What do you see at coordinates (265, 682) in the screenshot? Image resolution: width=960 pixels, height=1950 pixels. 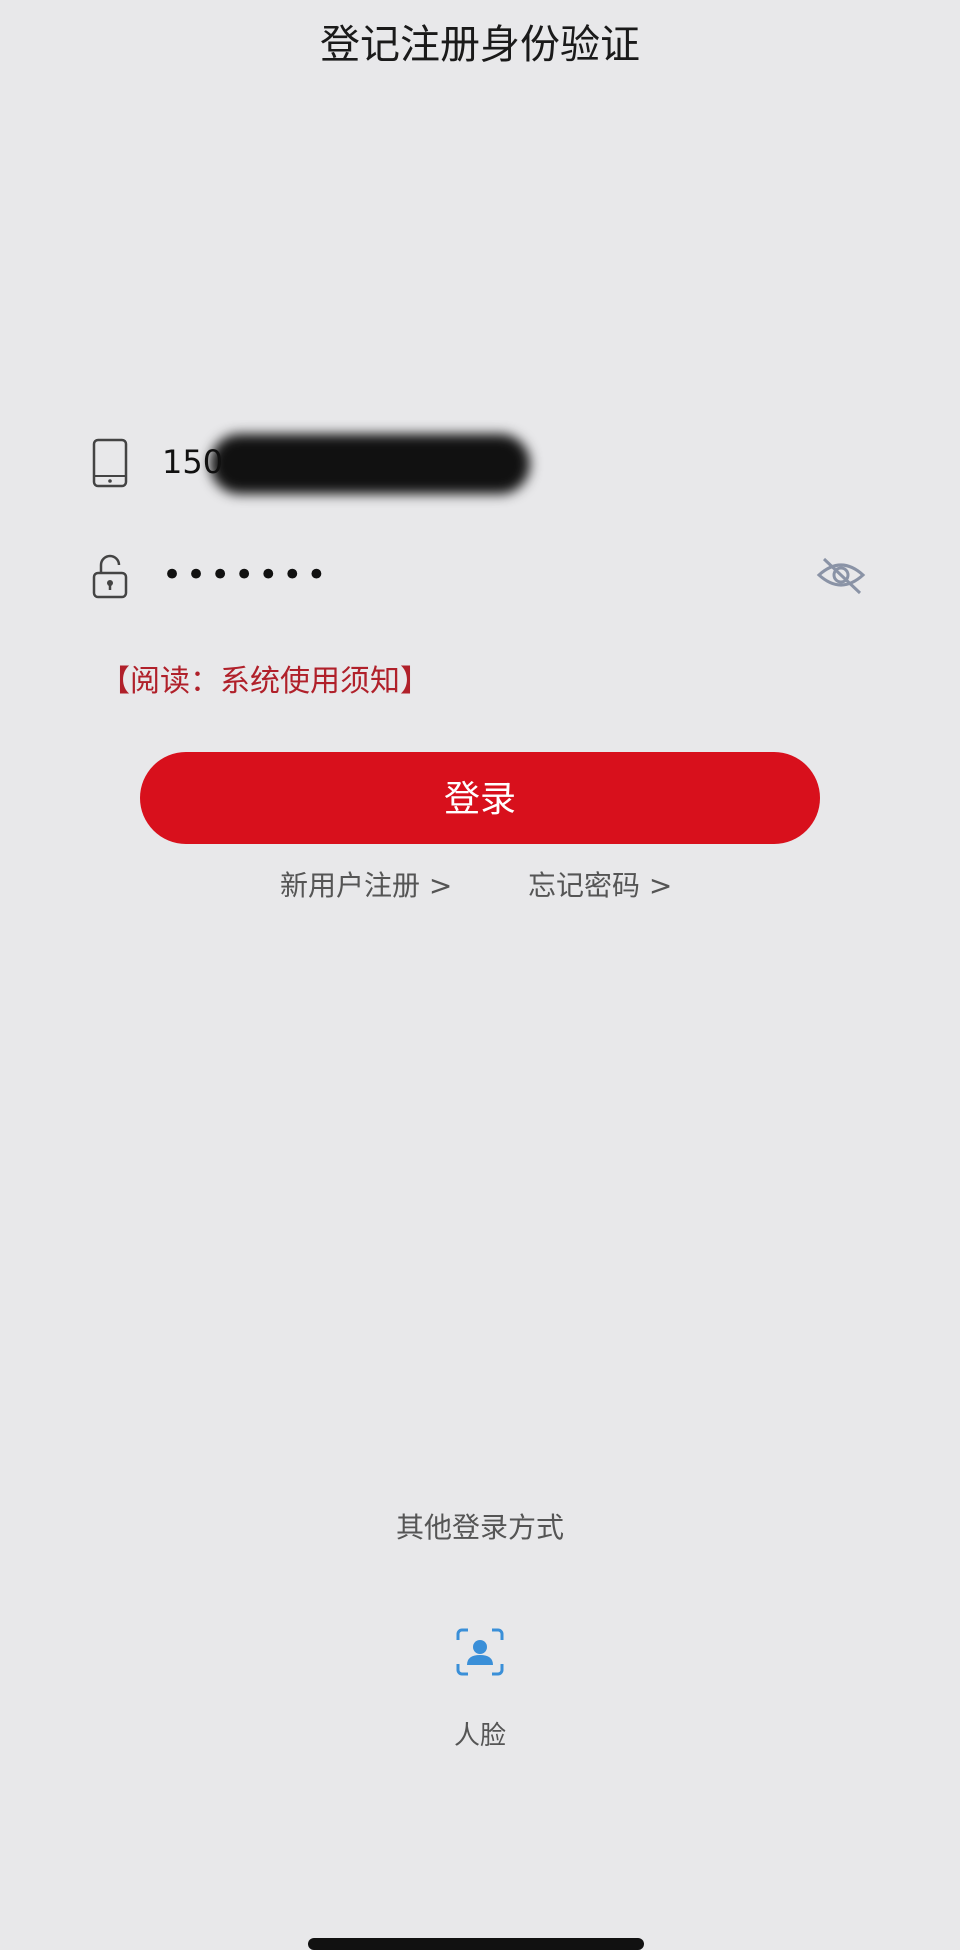 I see `usage-notice-link: 【阅读：系统使用须知】` at bounding box center [265, 682].